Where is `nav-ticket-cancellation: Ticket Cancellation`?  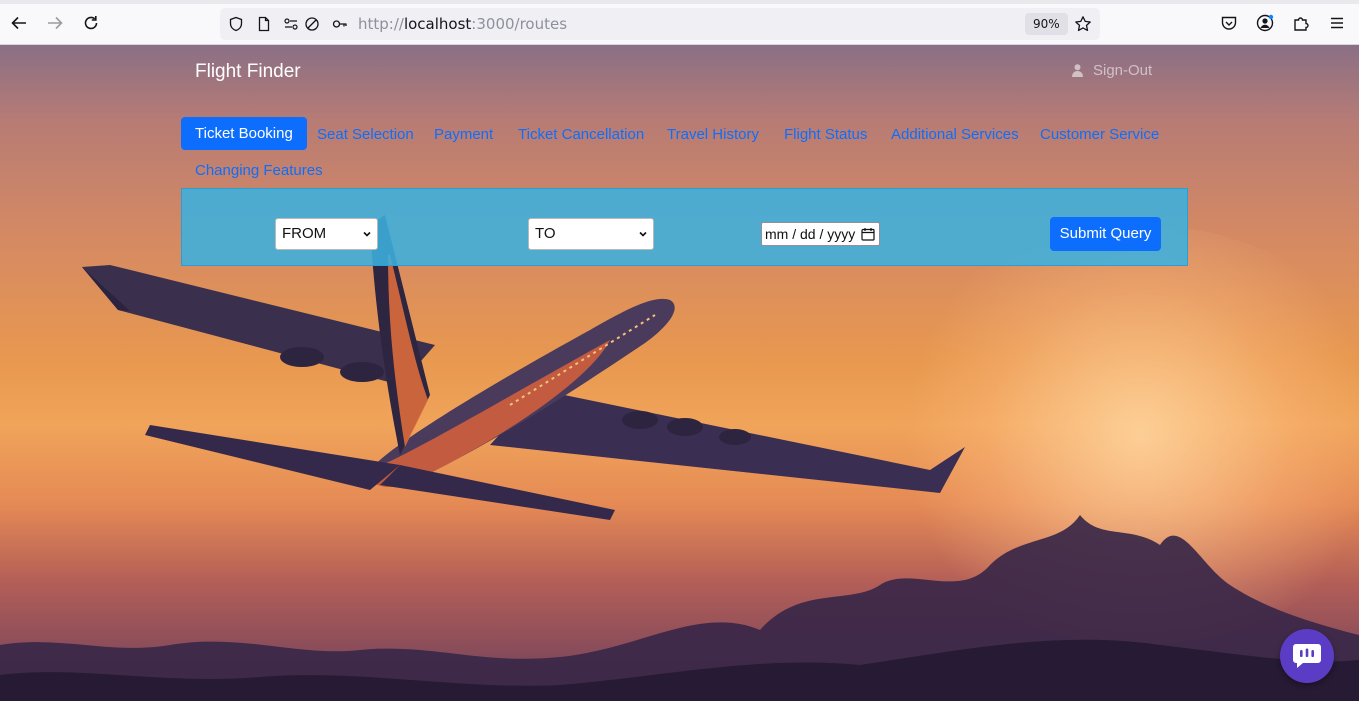
nav-ticket-cancellation: Ticket Cancellation is located at coordinates (581, 134).